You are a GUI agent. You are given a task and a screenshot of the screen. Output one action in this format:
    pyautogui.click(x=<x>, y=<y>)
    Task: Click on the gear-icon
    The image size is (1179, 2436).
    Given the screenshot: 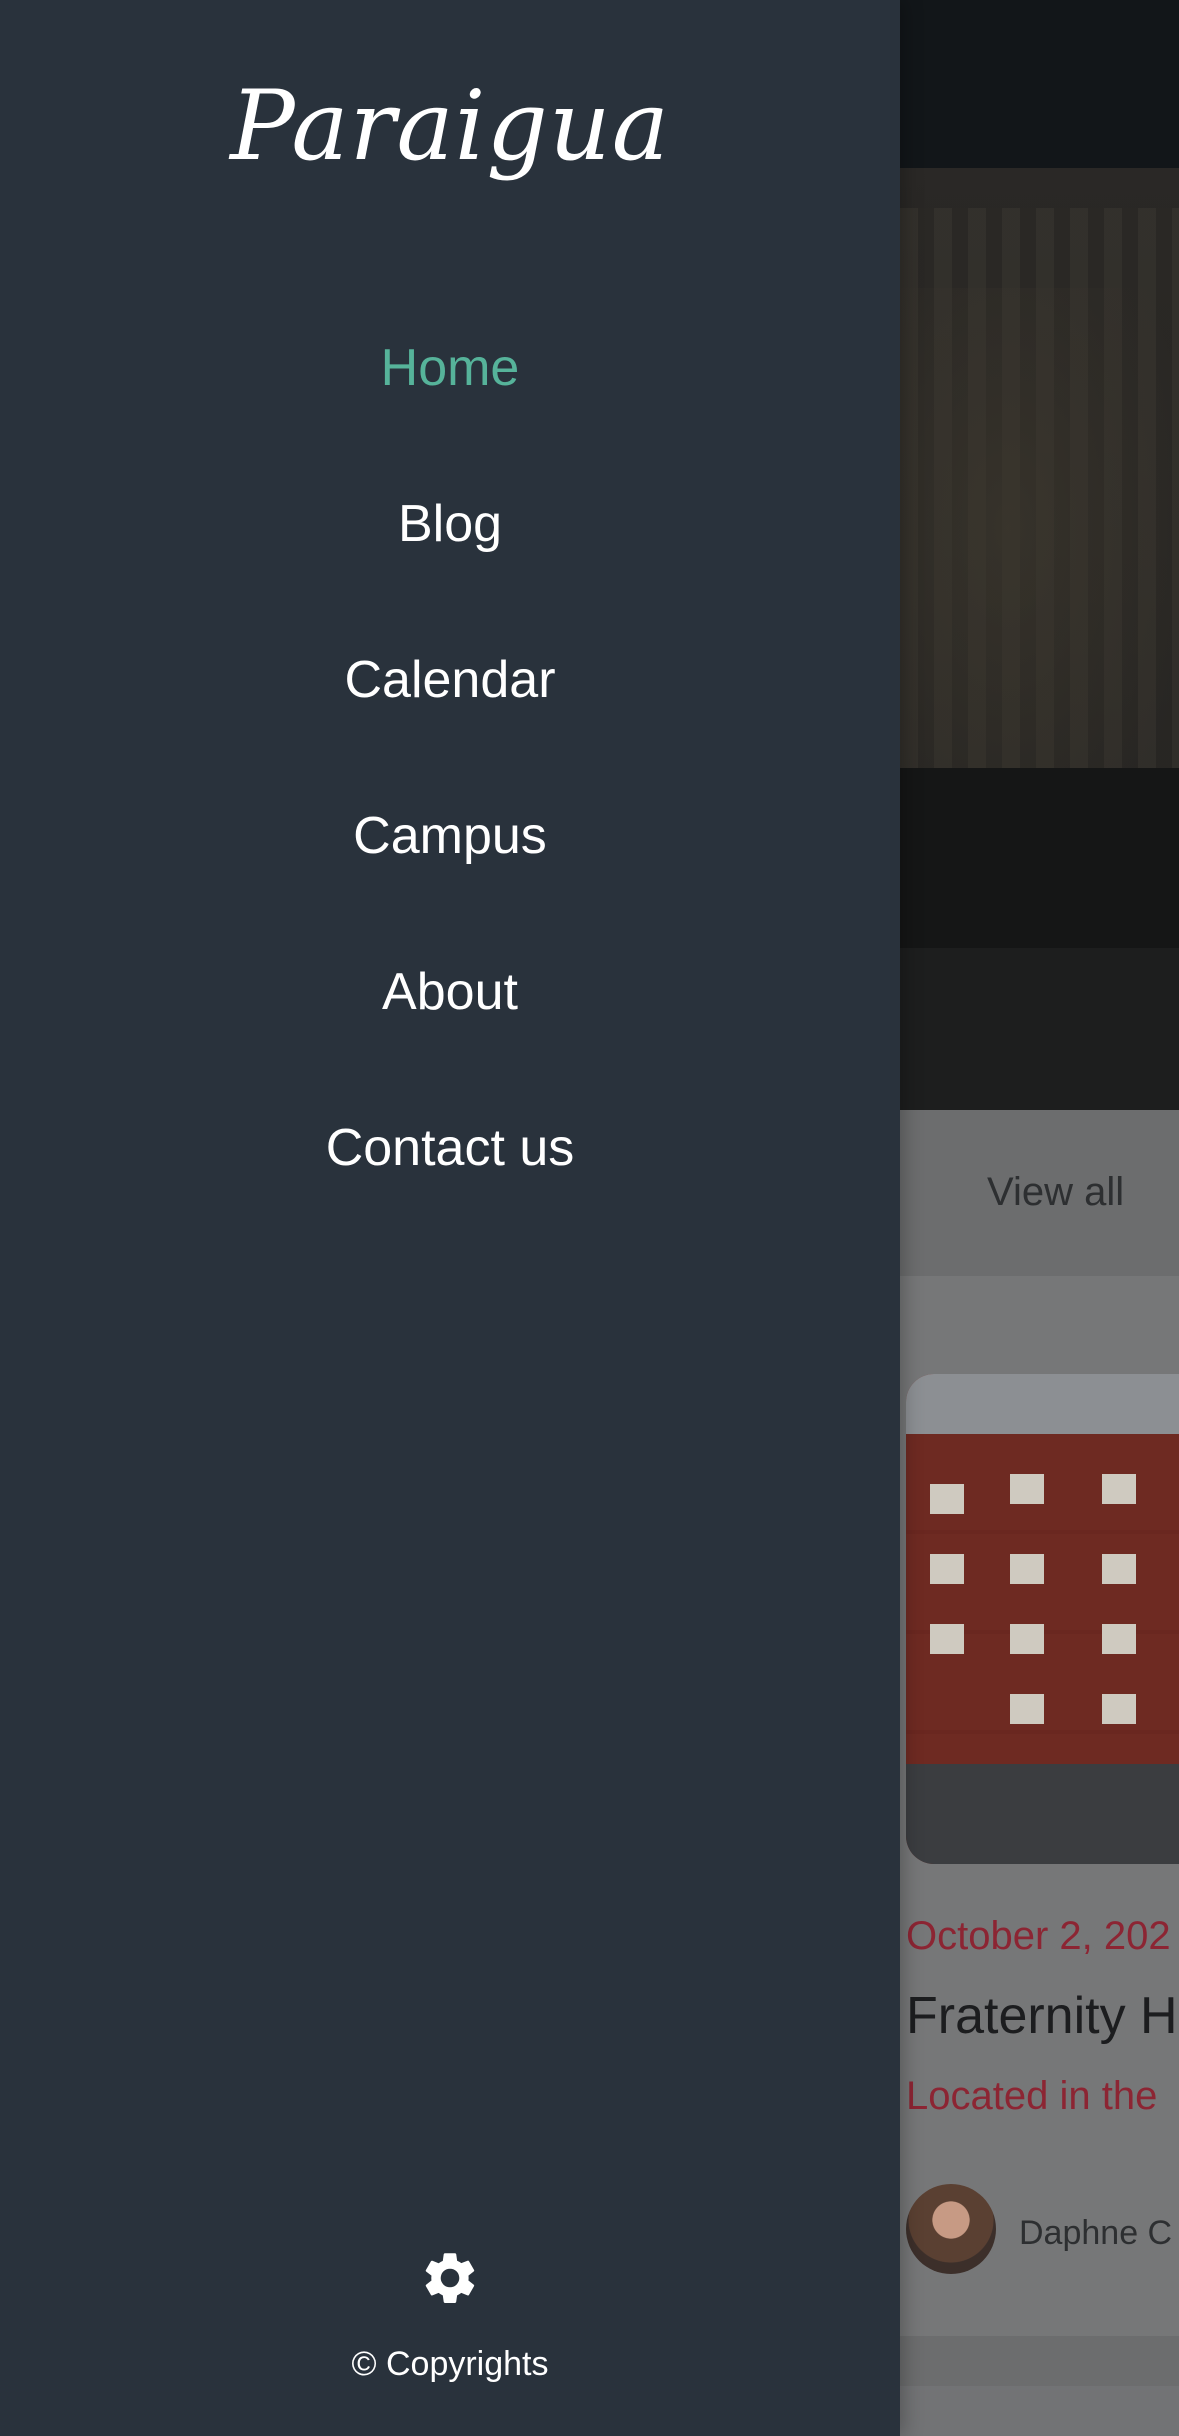 What is the action you would take?
    pyautogui.click(x=450, y=2278)
    